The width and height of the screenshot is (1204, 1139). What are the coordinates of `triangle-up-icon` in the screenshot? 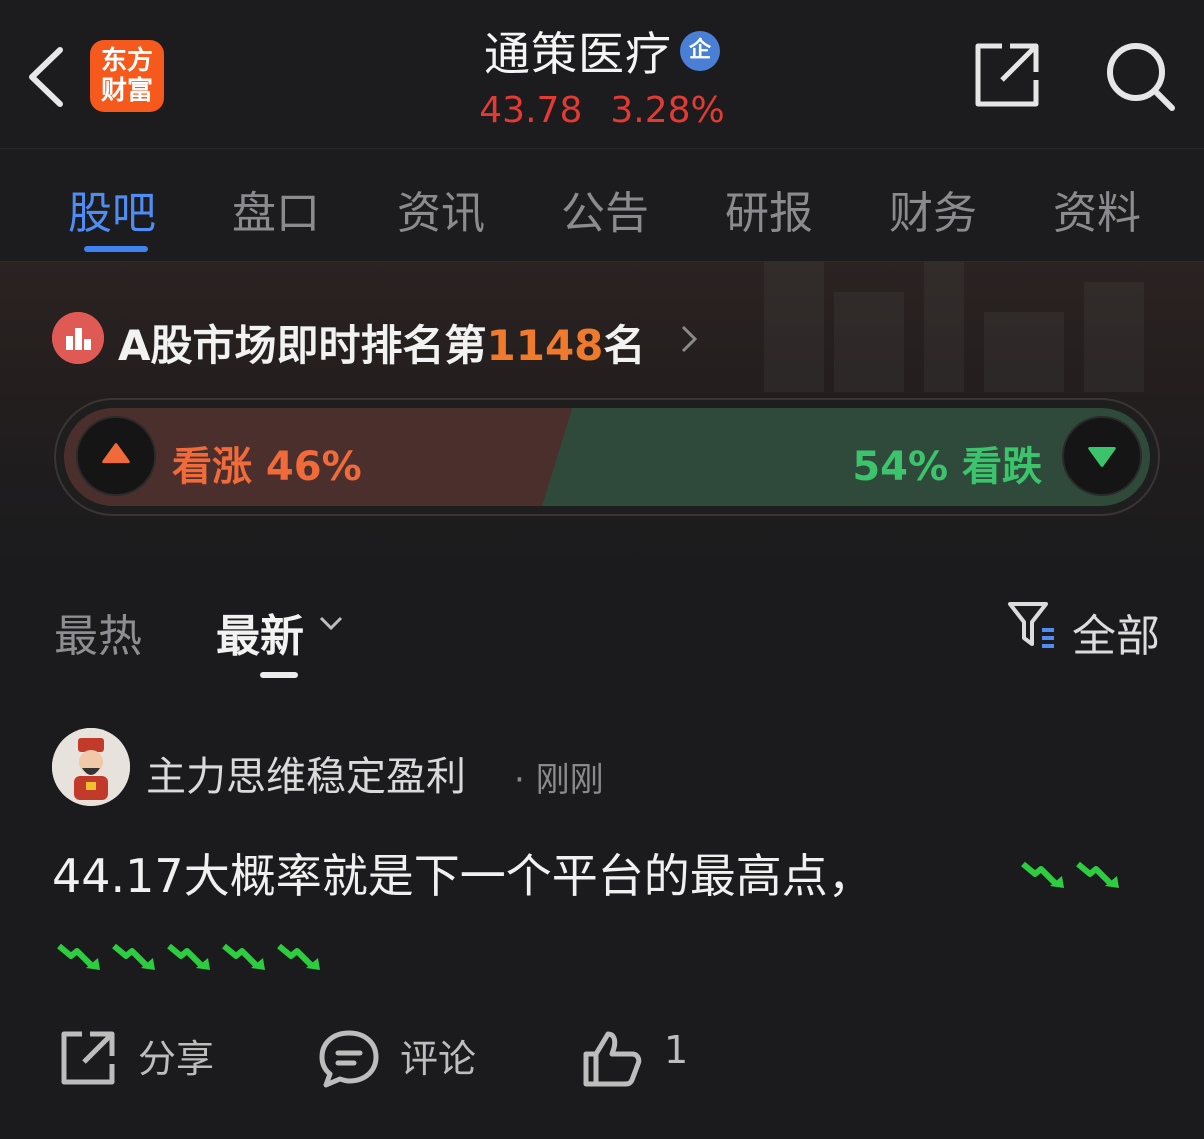 It's located at (116, 453).